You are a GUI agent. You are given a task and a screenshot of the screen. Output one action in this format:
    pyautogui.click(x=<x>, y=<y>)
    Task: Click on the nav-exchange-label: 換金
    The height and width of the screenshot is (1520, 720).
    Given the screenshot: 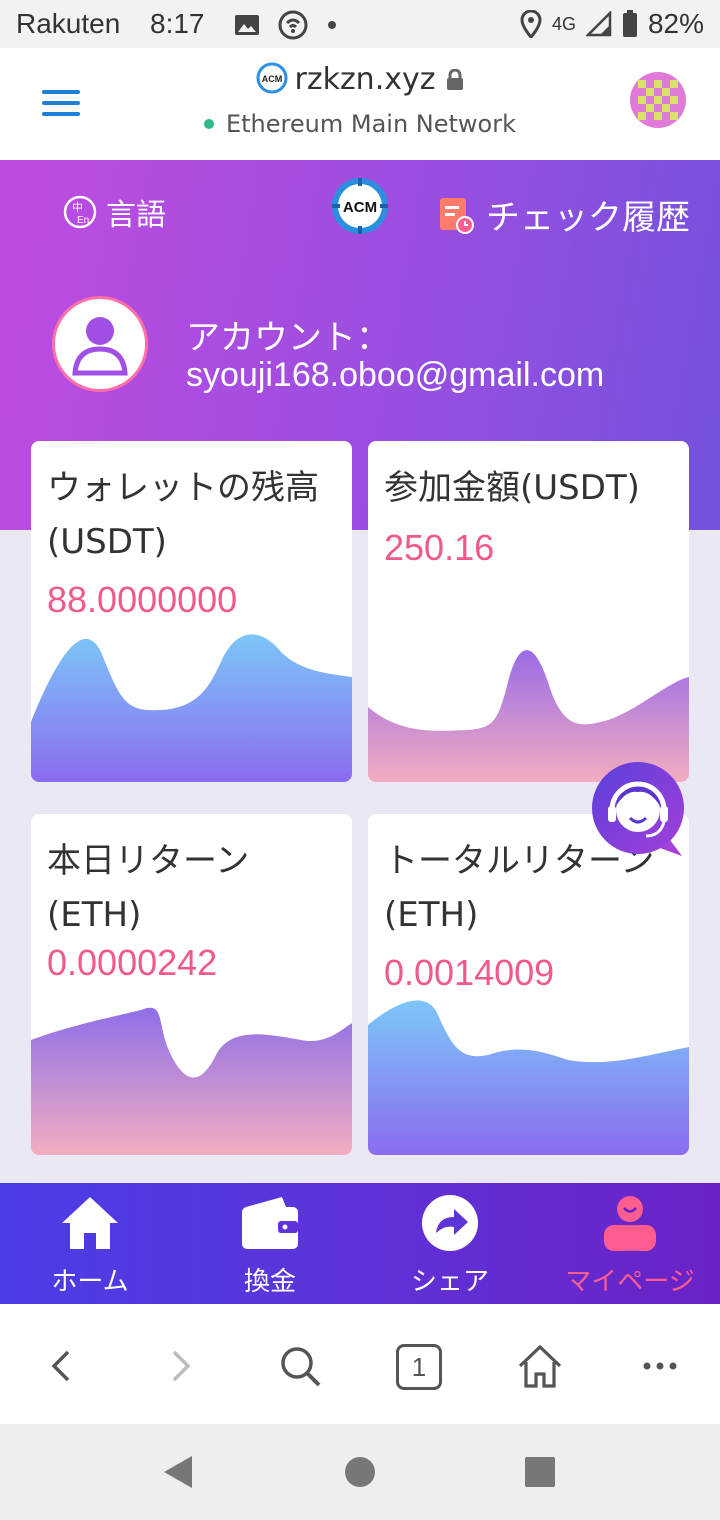 What is the action you would take?
    pyautogui.click(x=269, y=1282)
    